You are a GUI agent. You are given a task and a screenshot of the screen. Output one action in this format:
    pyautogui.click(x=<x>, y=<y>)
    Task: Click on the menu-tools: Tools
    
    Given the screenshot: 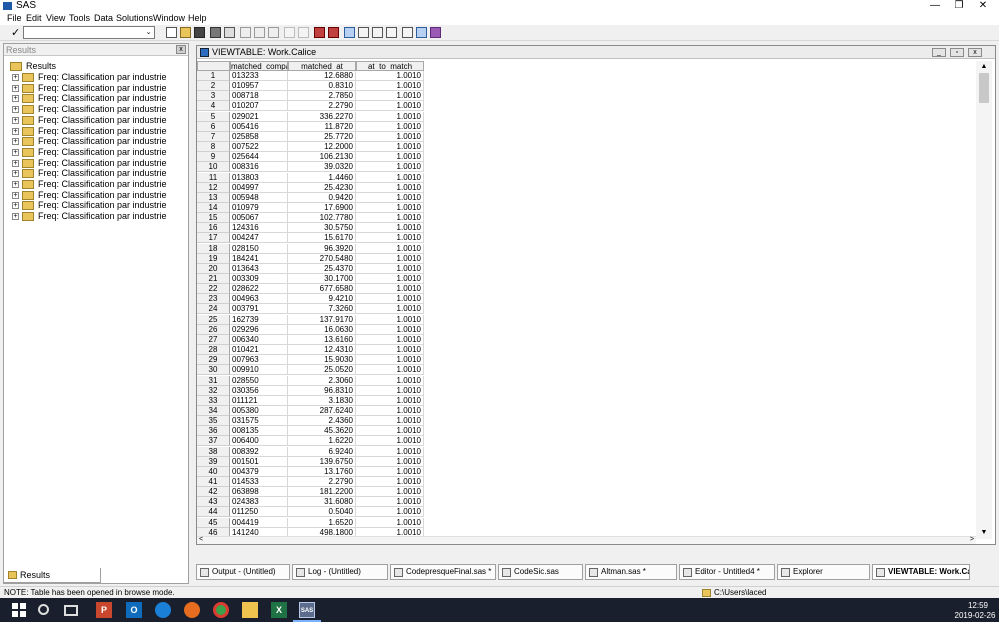 What is the action you would take?
    pyautogui.click(x=79, y=18)
    